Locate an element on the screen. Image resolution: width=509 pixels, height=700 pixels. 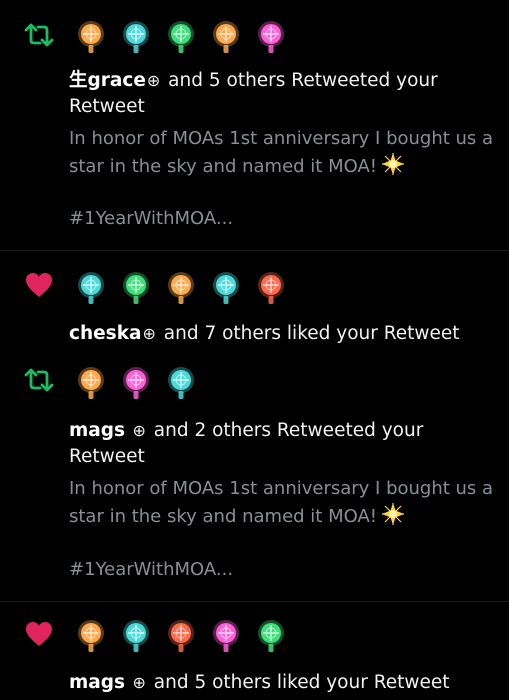
notification-headline: mags ⊕ and 5 others liked your Retweet is located at coordinates (284, 683).